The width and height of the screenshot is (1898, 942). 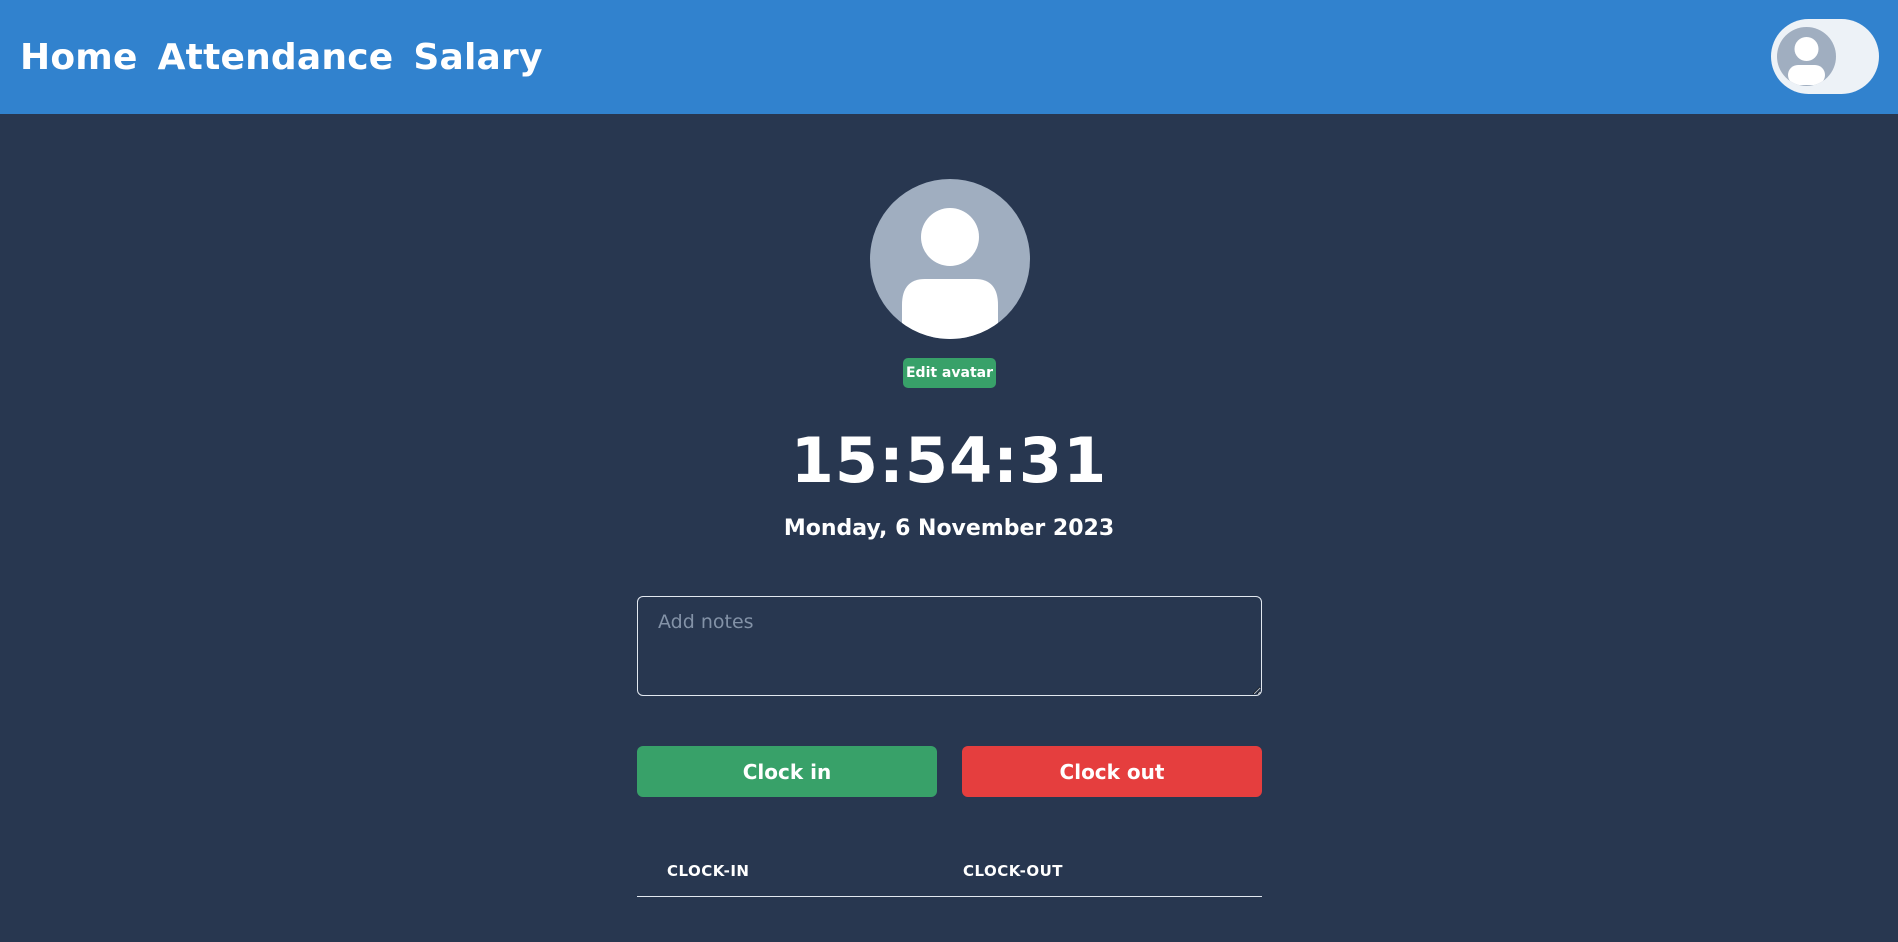 I want to click on edit-avatar-button: Edit avatar, so click(x=949, y=373).